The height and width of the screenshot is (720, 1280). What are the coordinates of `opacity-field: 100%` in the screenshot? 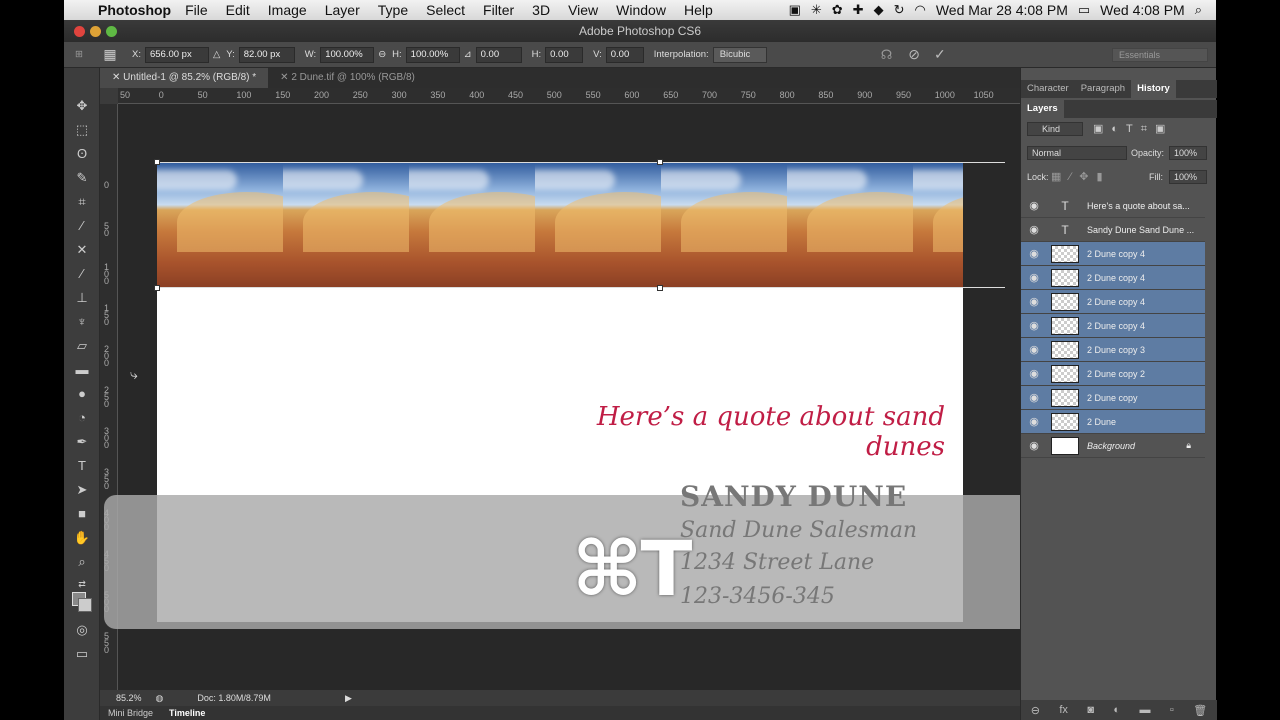 It's located at (1188, 153).